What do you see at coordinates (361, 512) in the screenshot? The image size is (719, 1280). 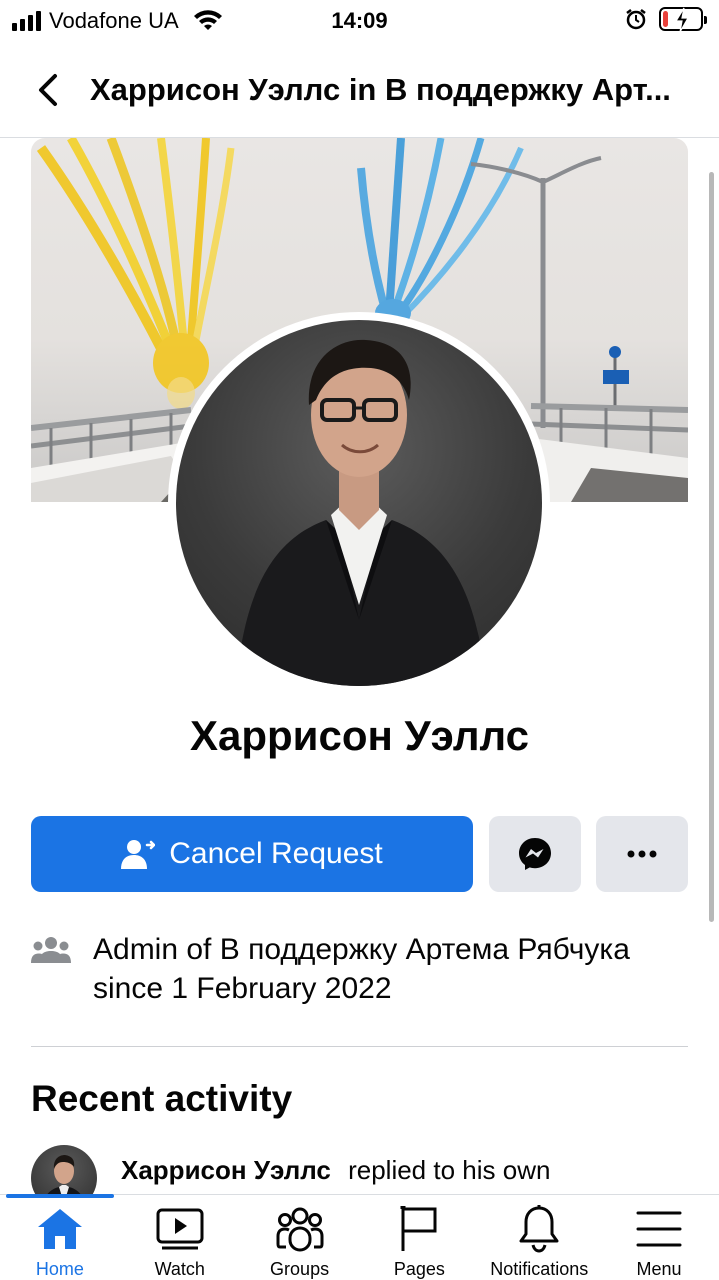 I see `person-portrait-illustration` at bounding box center [361, 512].